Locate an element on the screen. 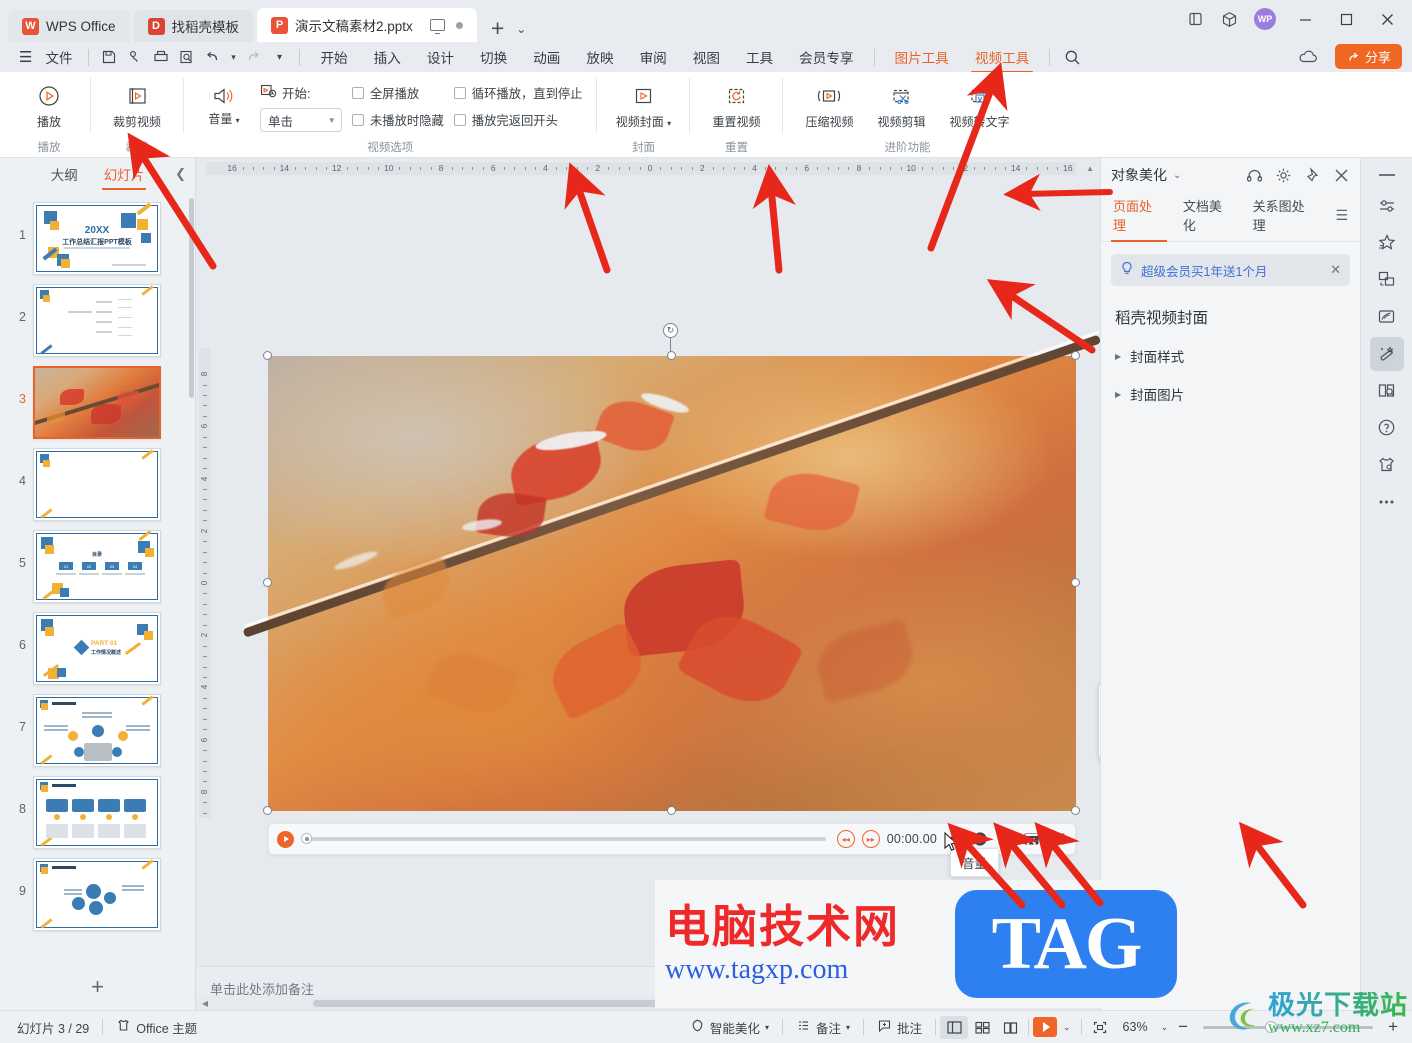 This screenshot has height=1043, width=1412. poster-image-icon is located at coordinates (1005, 839).